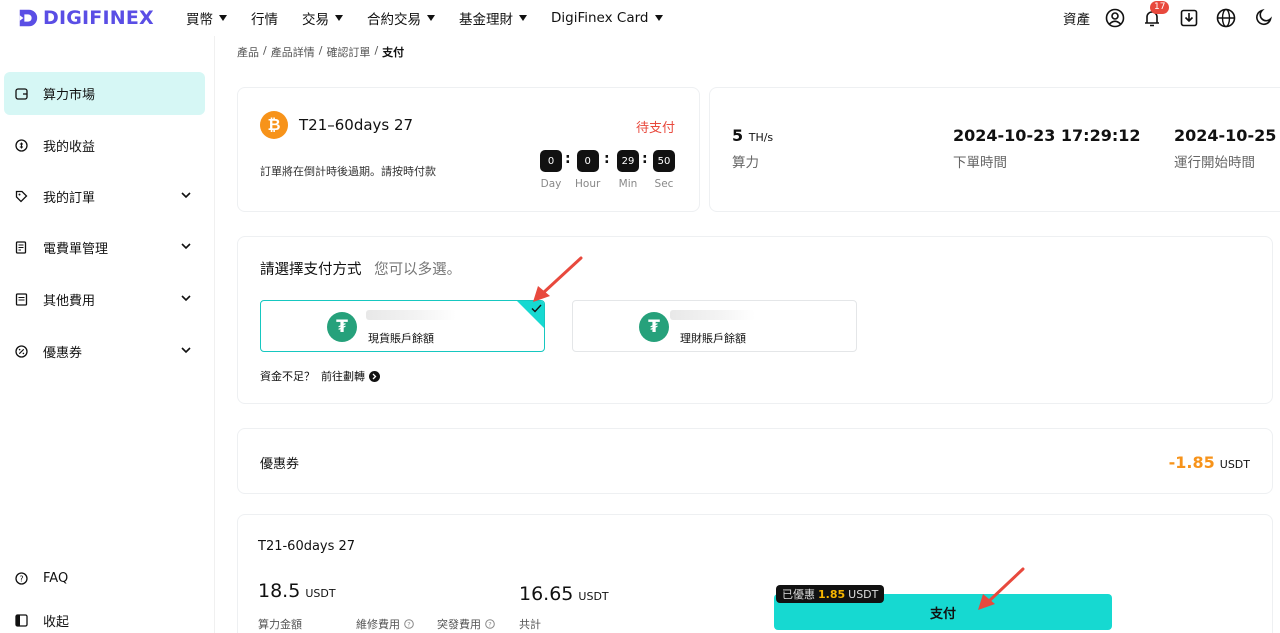  I want to click on discount-pill: 已優惠 1.85 USDT, so click(830, 594).